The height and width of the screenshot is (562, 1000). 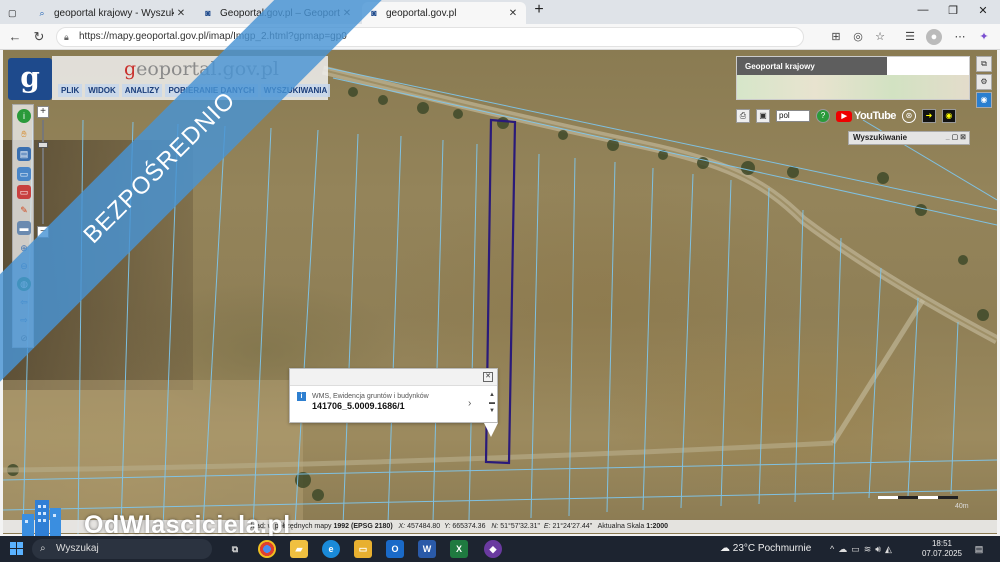 I want to click on more-menu-icon: ⋯, so click(x=960, y=37).